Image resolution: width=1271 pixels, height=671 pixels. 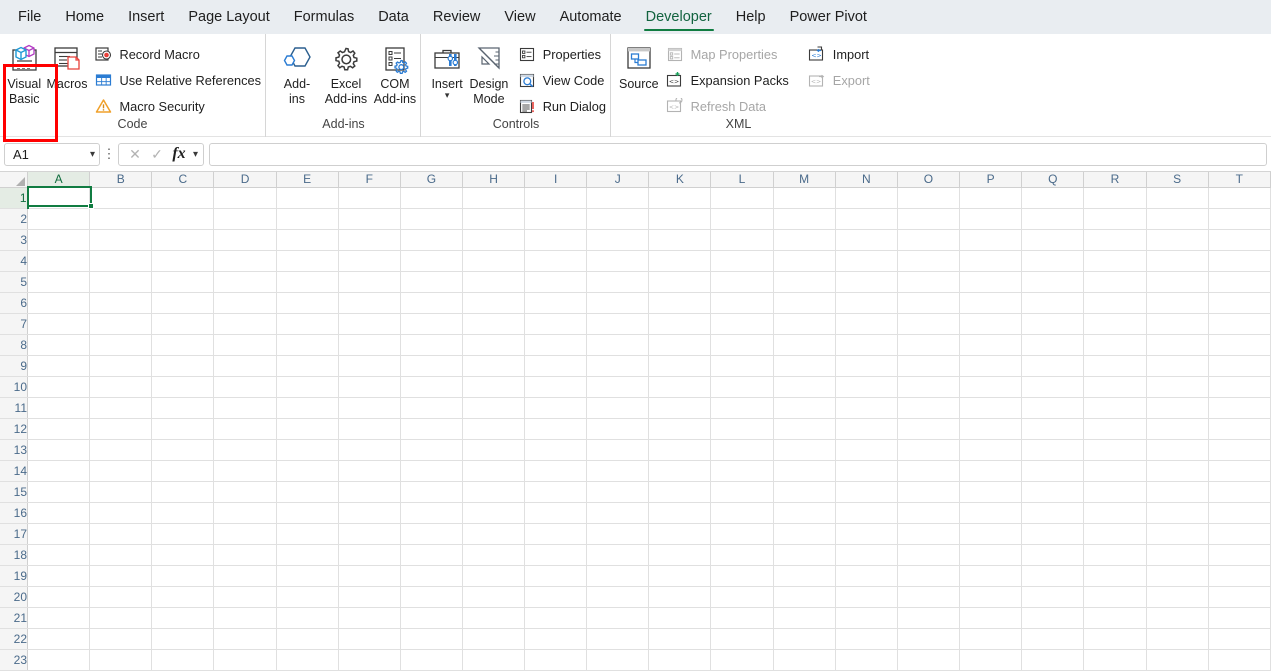 What do you see at coordinates (307, 198) in the screenshot?
I see `cell-E1` at bounding box center [307, 198].